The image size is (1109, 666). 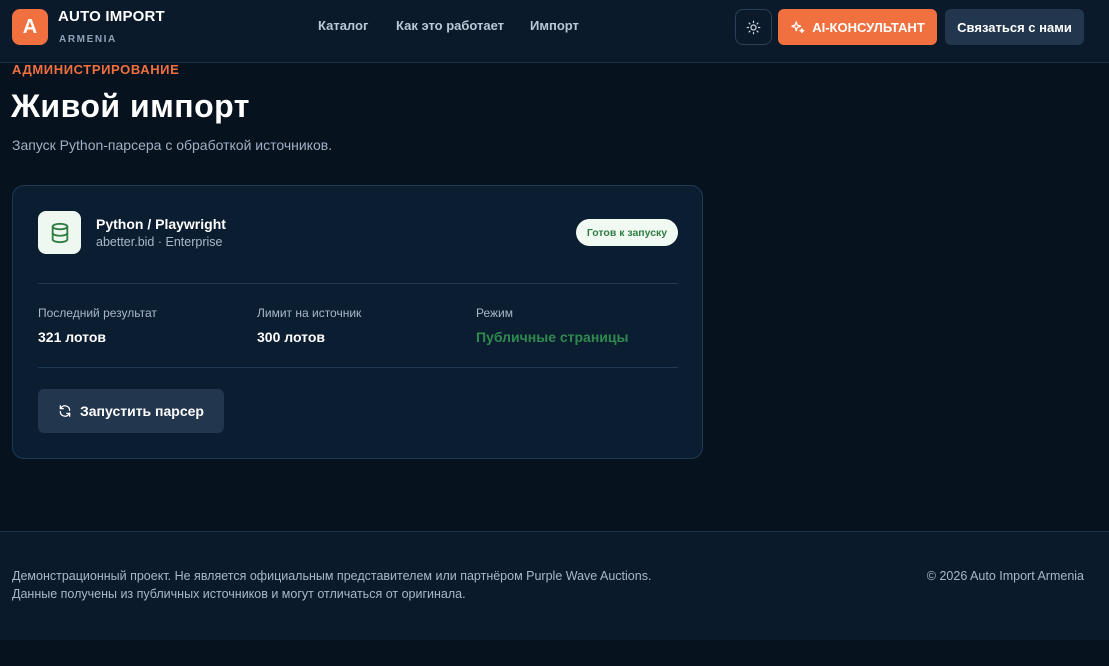 What do you see at coordinates (291, 337) in the screenshot?
I see `stat-value-limit: 300 лотов` at bounding box center [291, 337].